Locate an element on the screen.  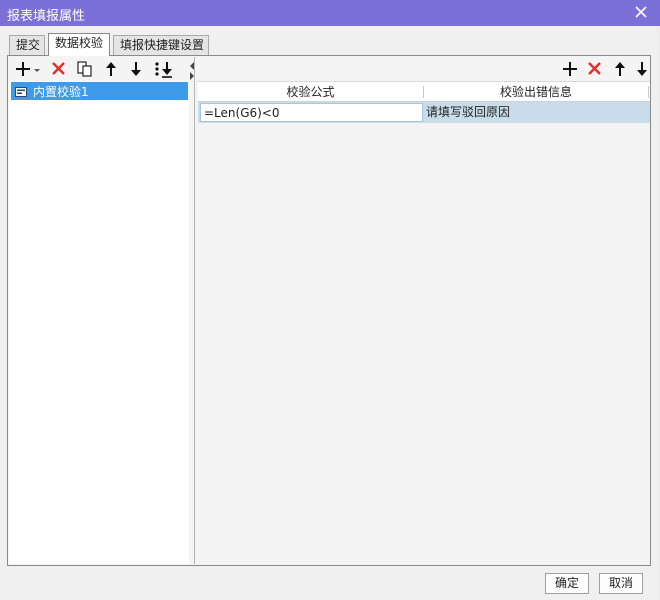
collapse-right-icon is located at coordinates (192, 74).